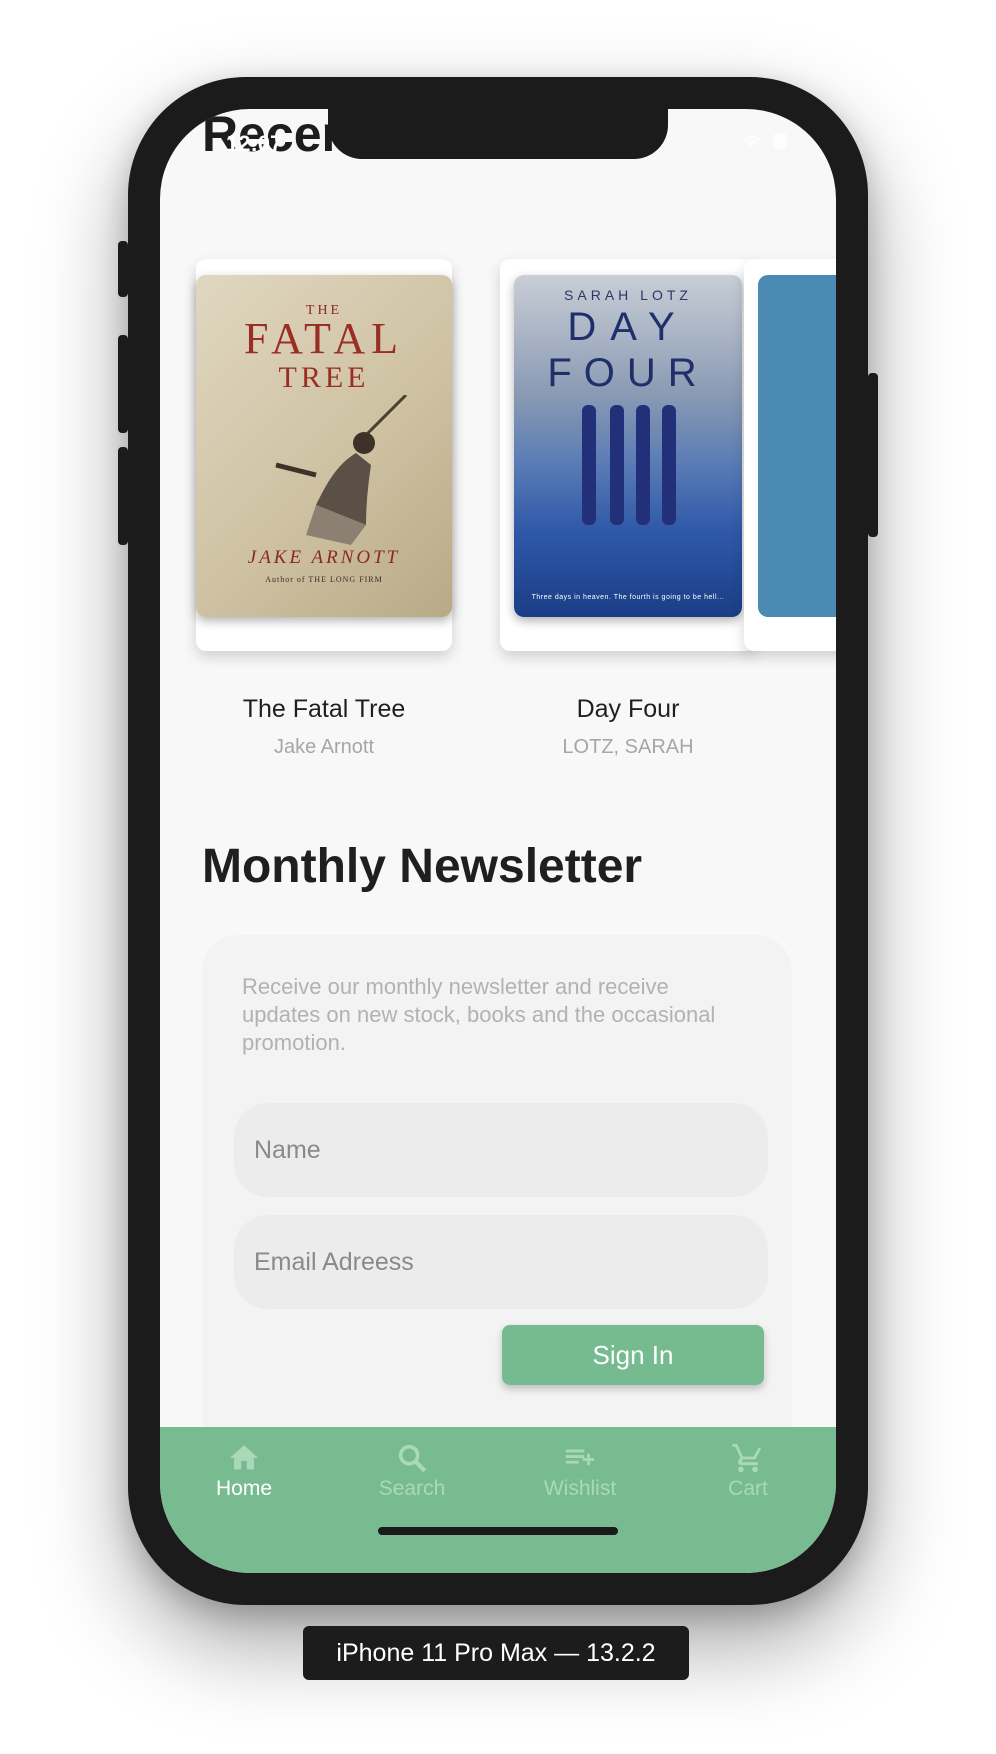 Image resolution: width=996 pixels, height=1754 pixels. I want to click on name-input, so click(501, 1150).